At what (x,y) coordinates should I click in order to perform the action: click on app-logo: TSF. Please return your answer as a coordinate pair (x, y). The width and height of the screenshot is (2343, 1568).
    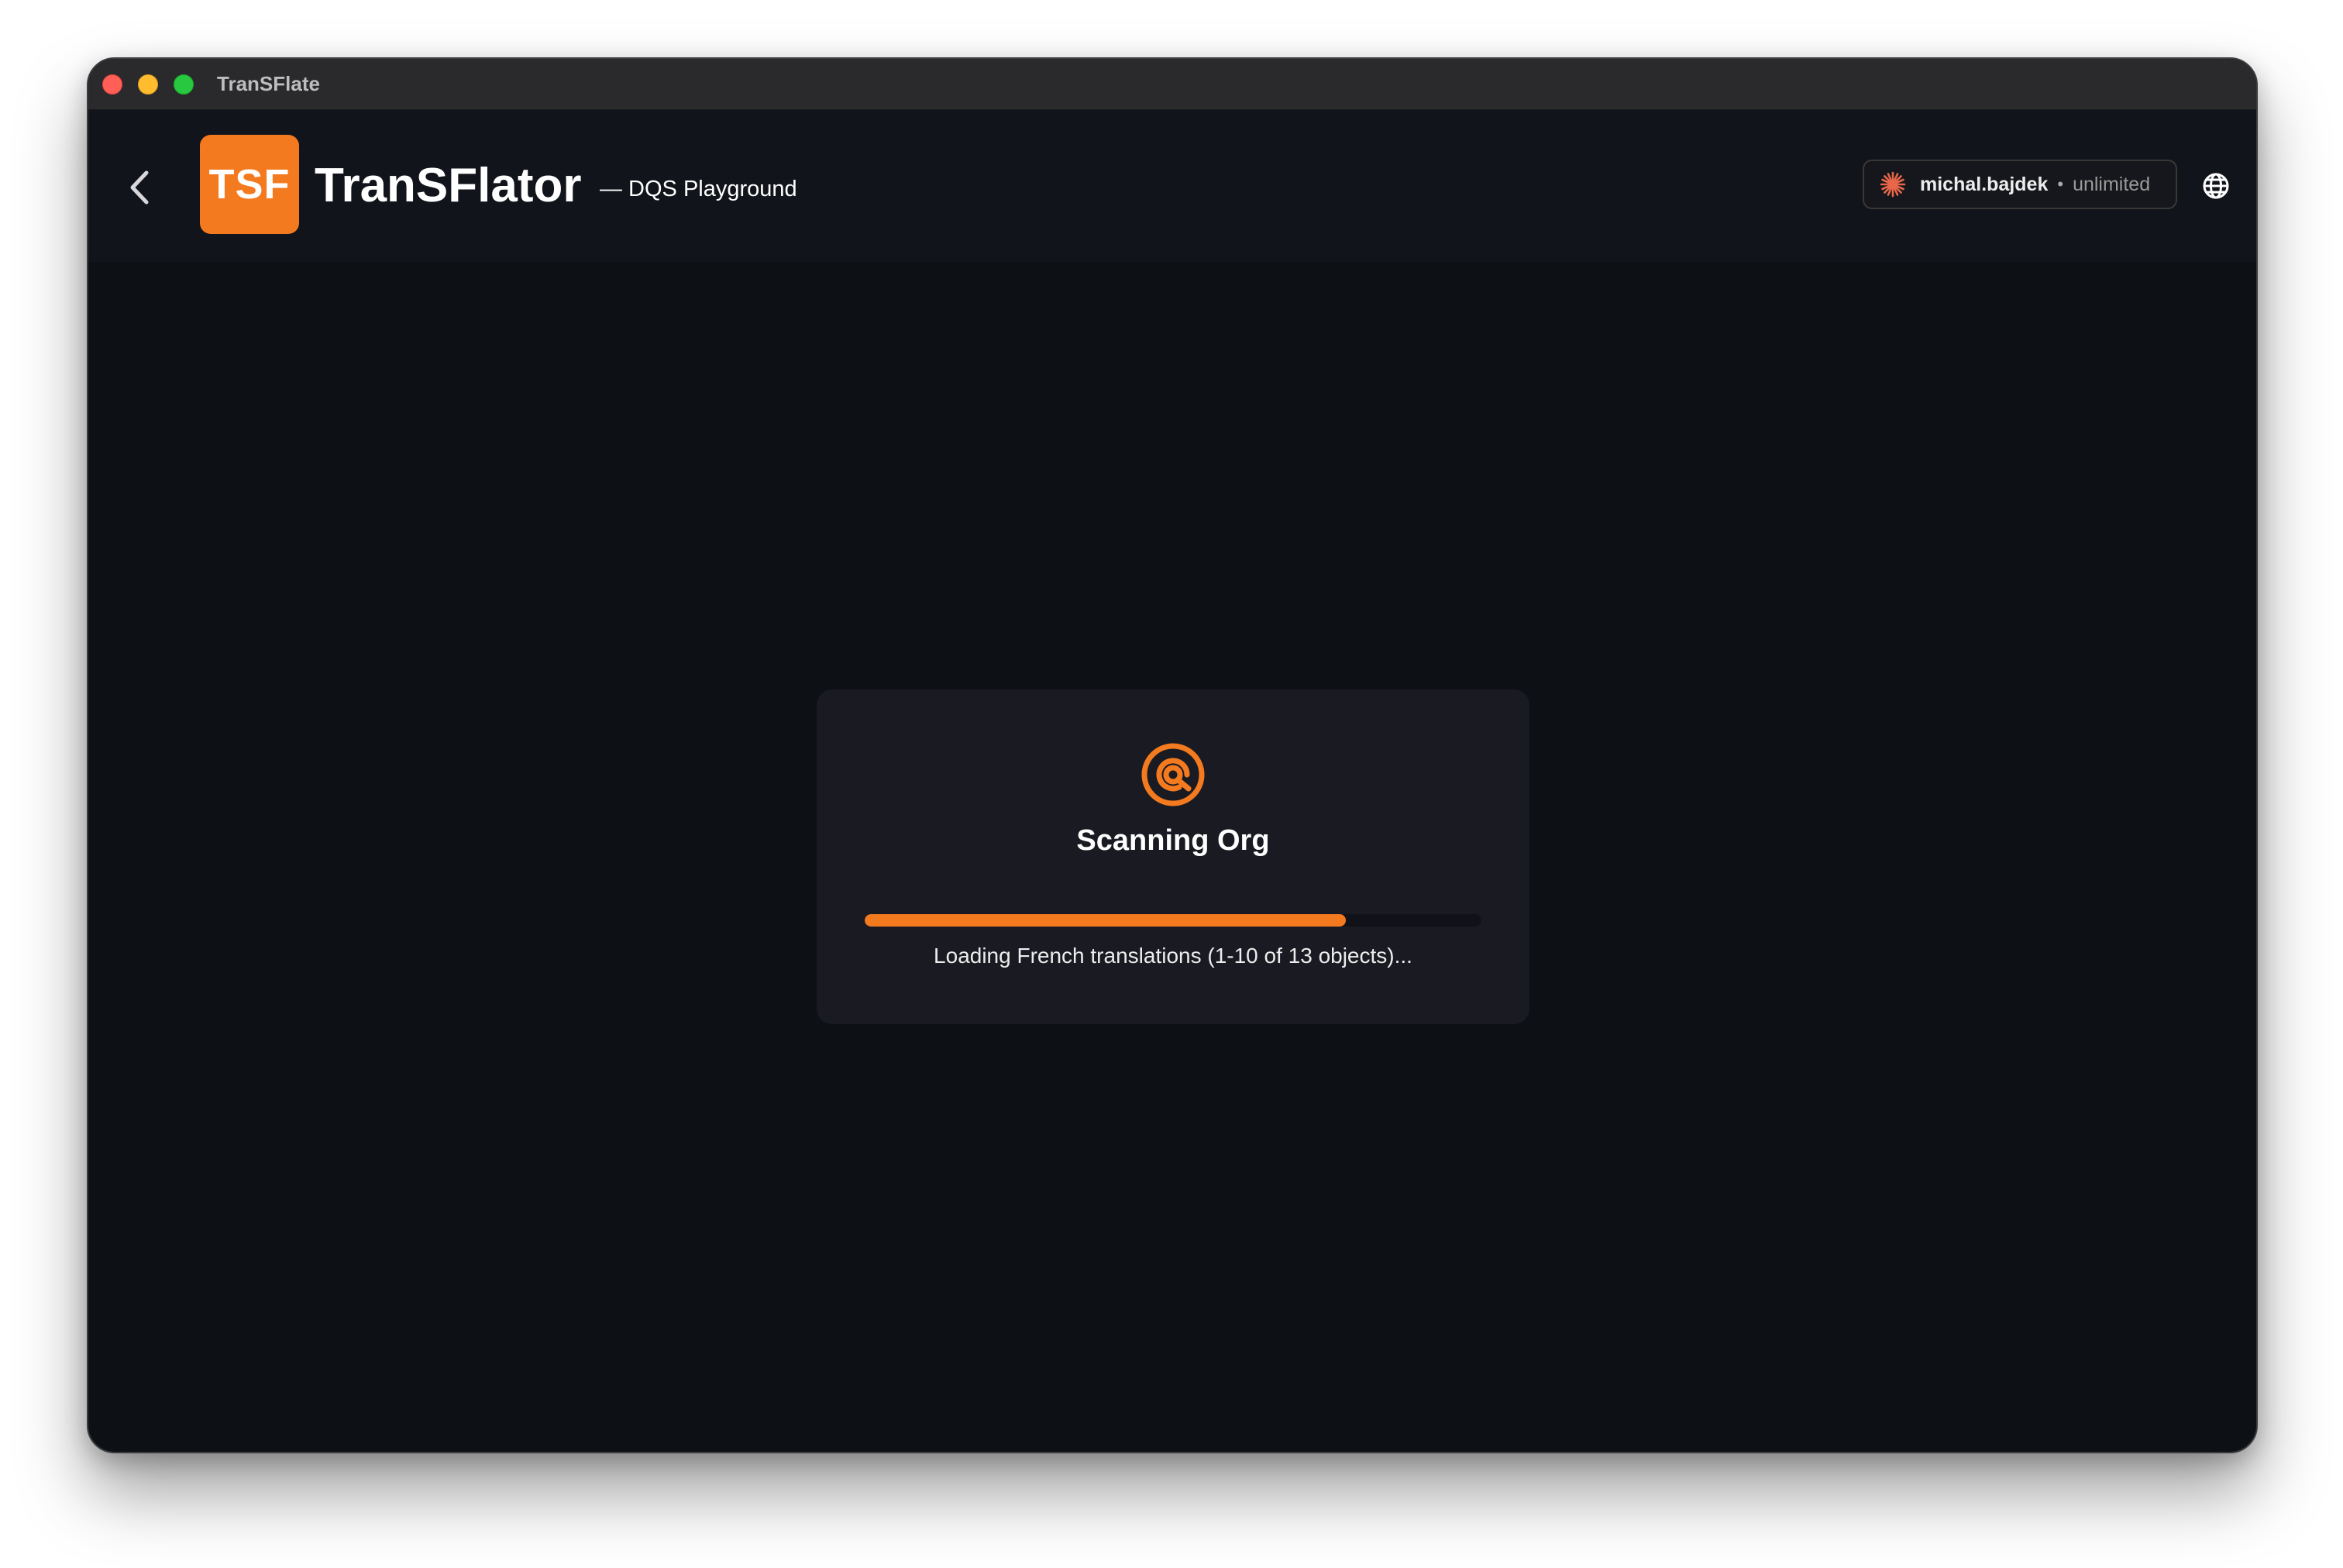
    Looking at the image, I should click on (249, 184).